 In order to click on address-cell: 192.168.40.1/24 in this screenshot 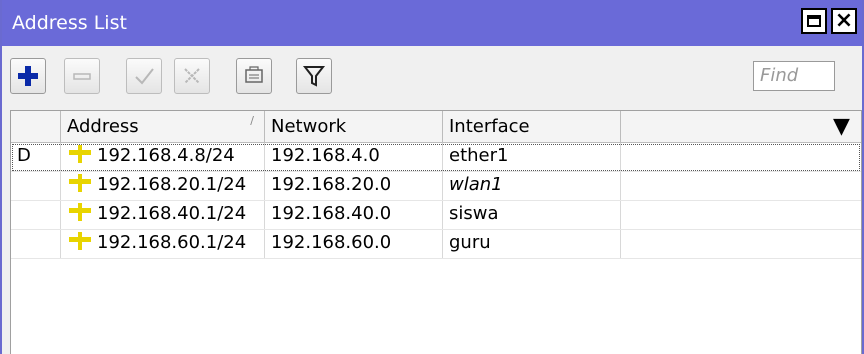, I will do `click(163, 215)`.